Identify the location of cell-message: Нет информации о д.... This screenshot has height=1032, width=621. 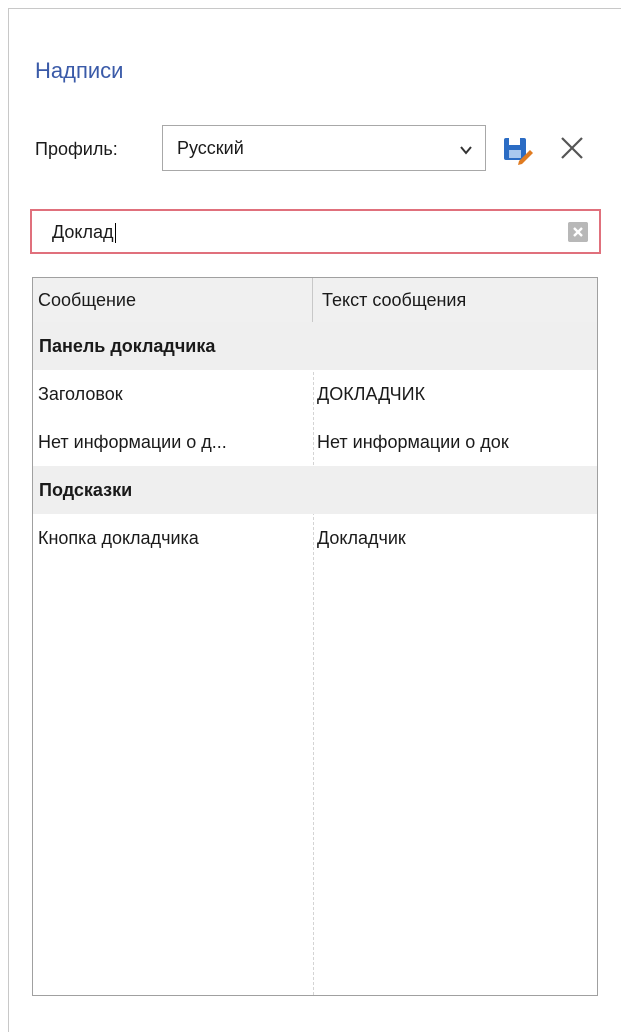
(132, 442).